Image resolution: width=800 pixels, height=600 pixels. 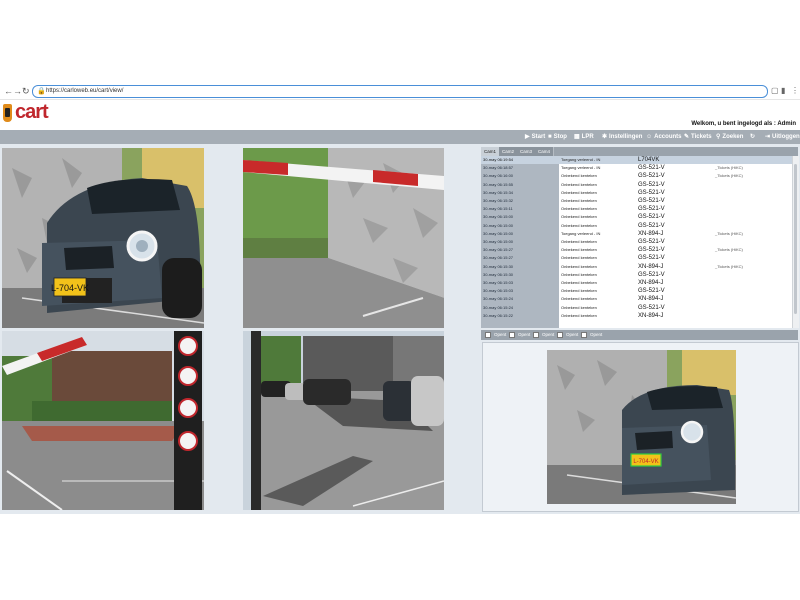 What do you see at coordinates (795, 91) in the screenshot?
I see `menu-icon: ⋮` at bounding box center [795, 91].